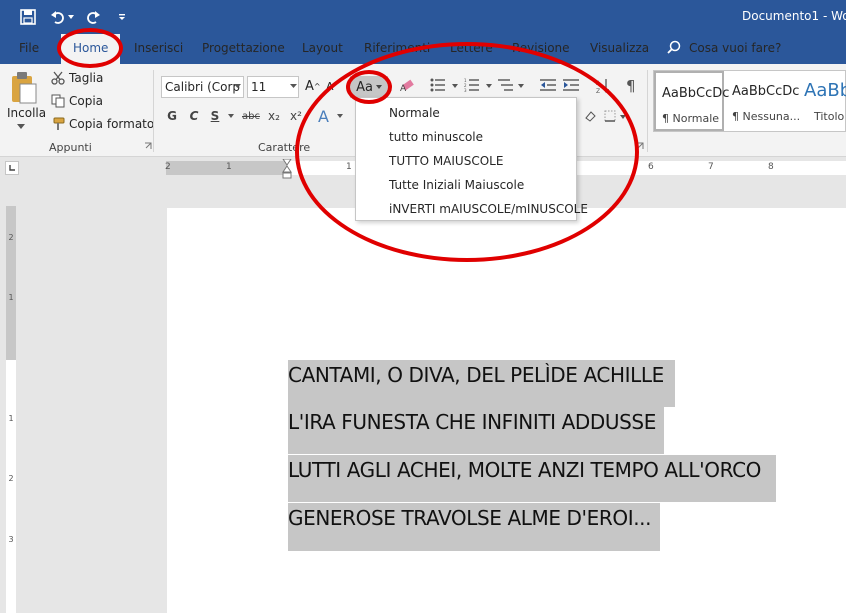 Image resolution: width=846 pixels, height=613 pixels. Describe the element at coordinates (619, 48) in the screenshot. I see `tab-visualizza: Visualizza` at that location.